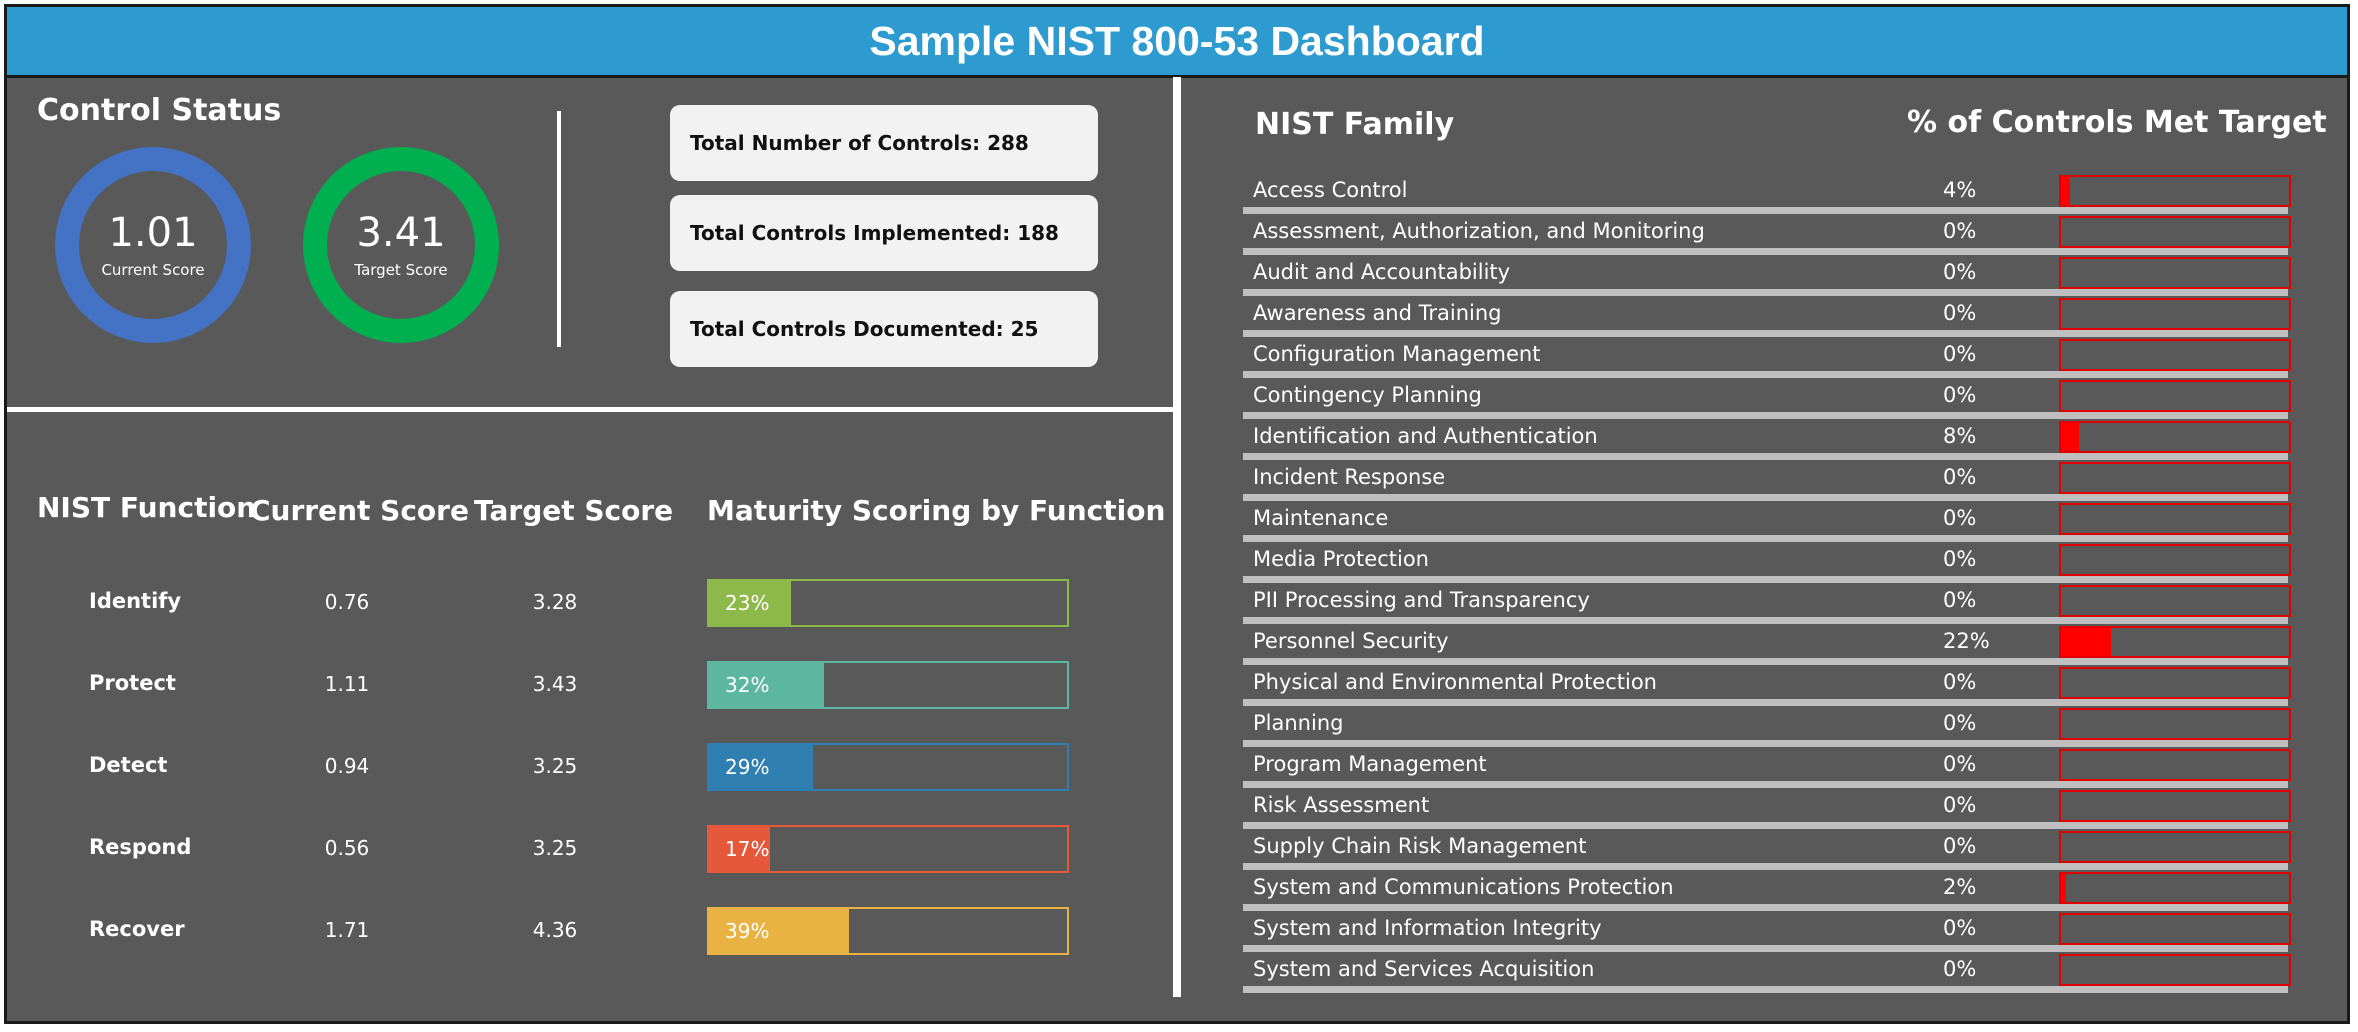  What do you see at coordinates (347, 684) in the screenshot?
I see `function-current-score: 1.11` at bounding box center [347, 684].